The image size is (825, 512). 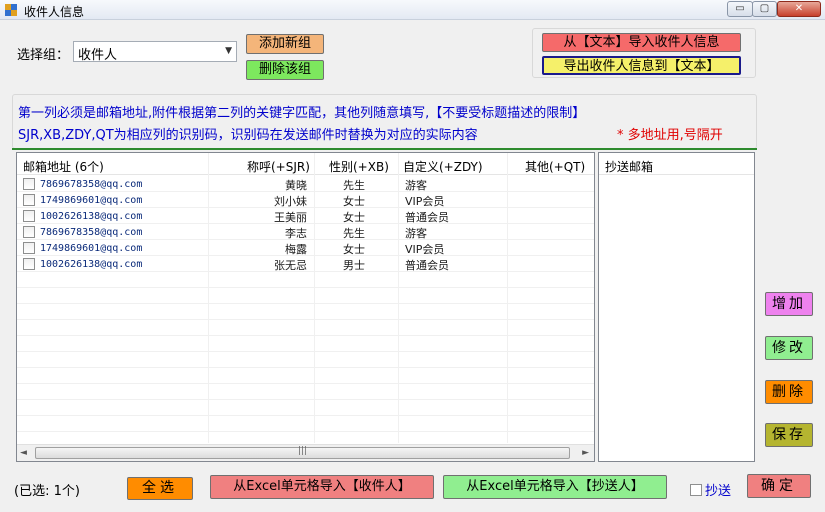 I want to click on row-name: 刘小妹, so click(x=290, y=201).